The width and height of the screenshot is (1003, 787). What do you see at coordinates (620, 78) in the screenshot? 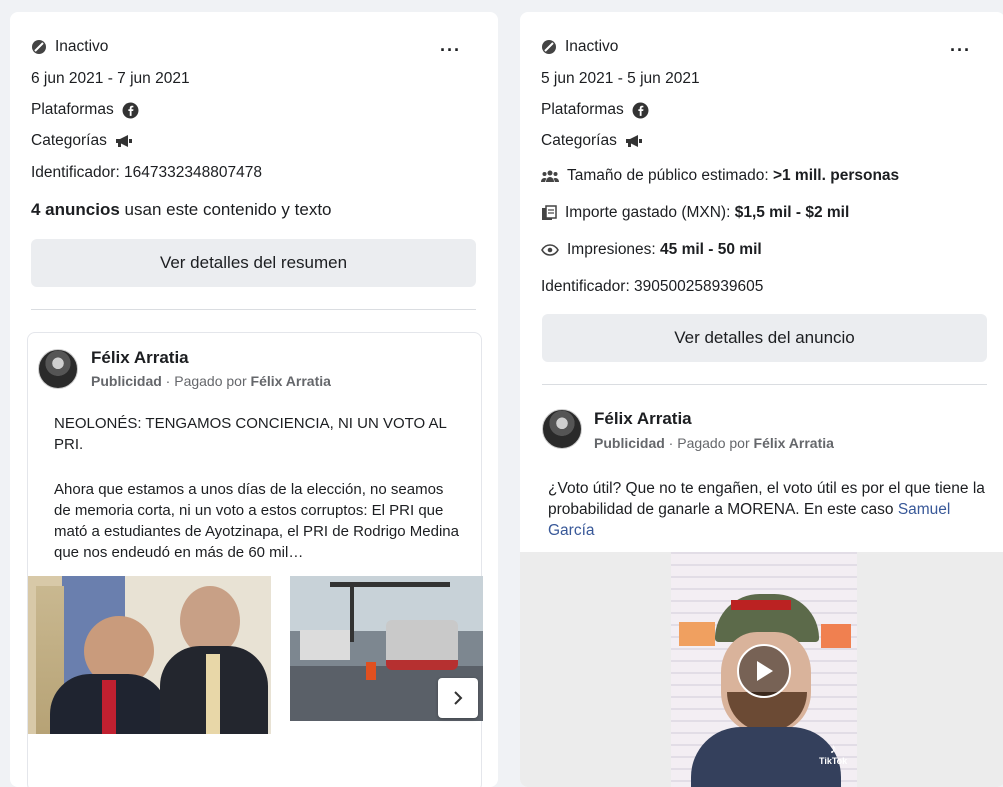
I see `date-range: 5 jun 2021 - 5 jun 2021` at bounding box center [620, 78].